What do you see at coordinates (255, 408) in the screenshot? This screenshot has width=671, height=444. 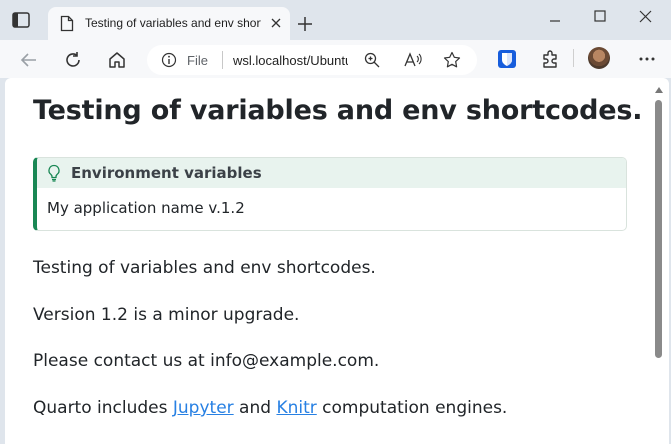 I see `engines-text-mid: and` at bounding box center [255, 408].